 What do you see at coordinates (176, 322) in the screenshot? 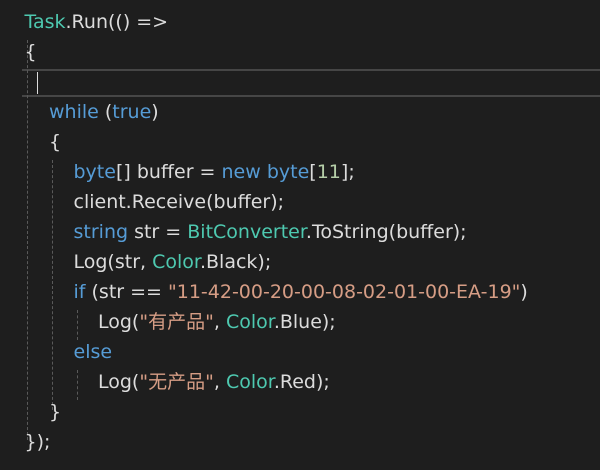
I see `code-token-string: "有产品"` at bounding box center [176, 322].